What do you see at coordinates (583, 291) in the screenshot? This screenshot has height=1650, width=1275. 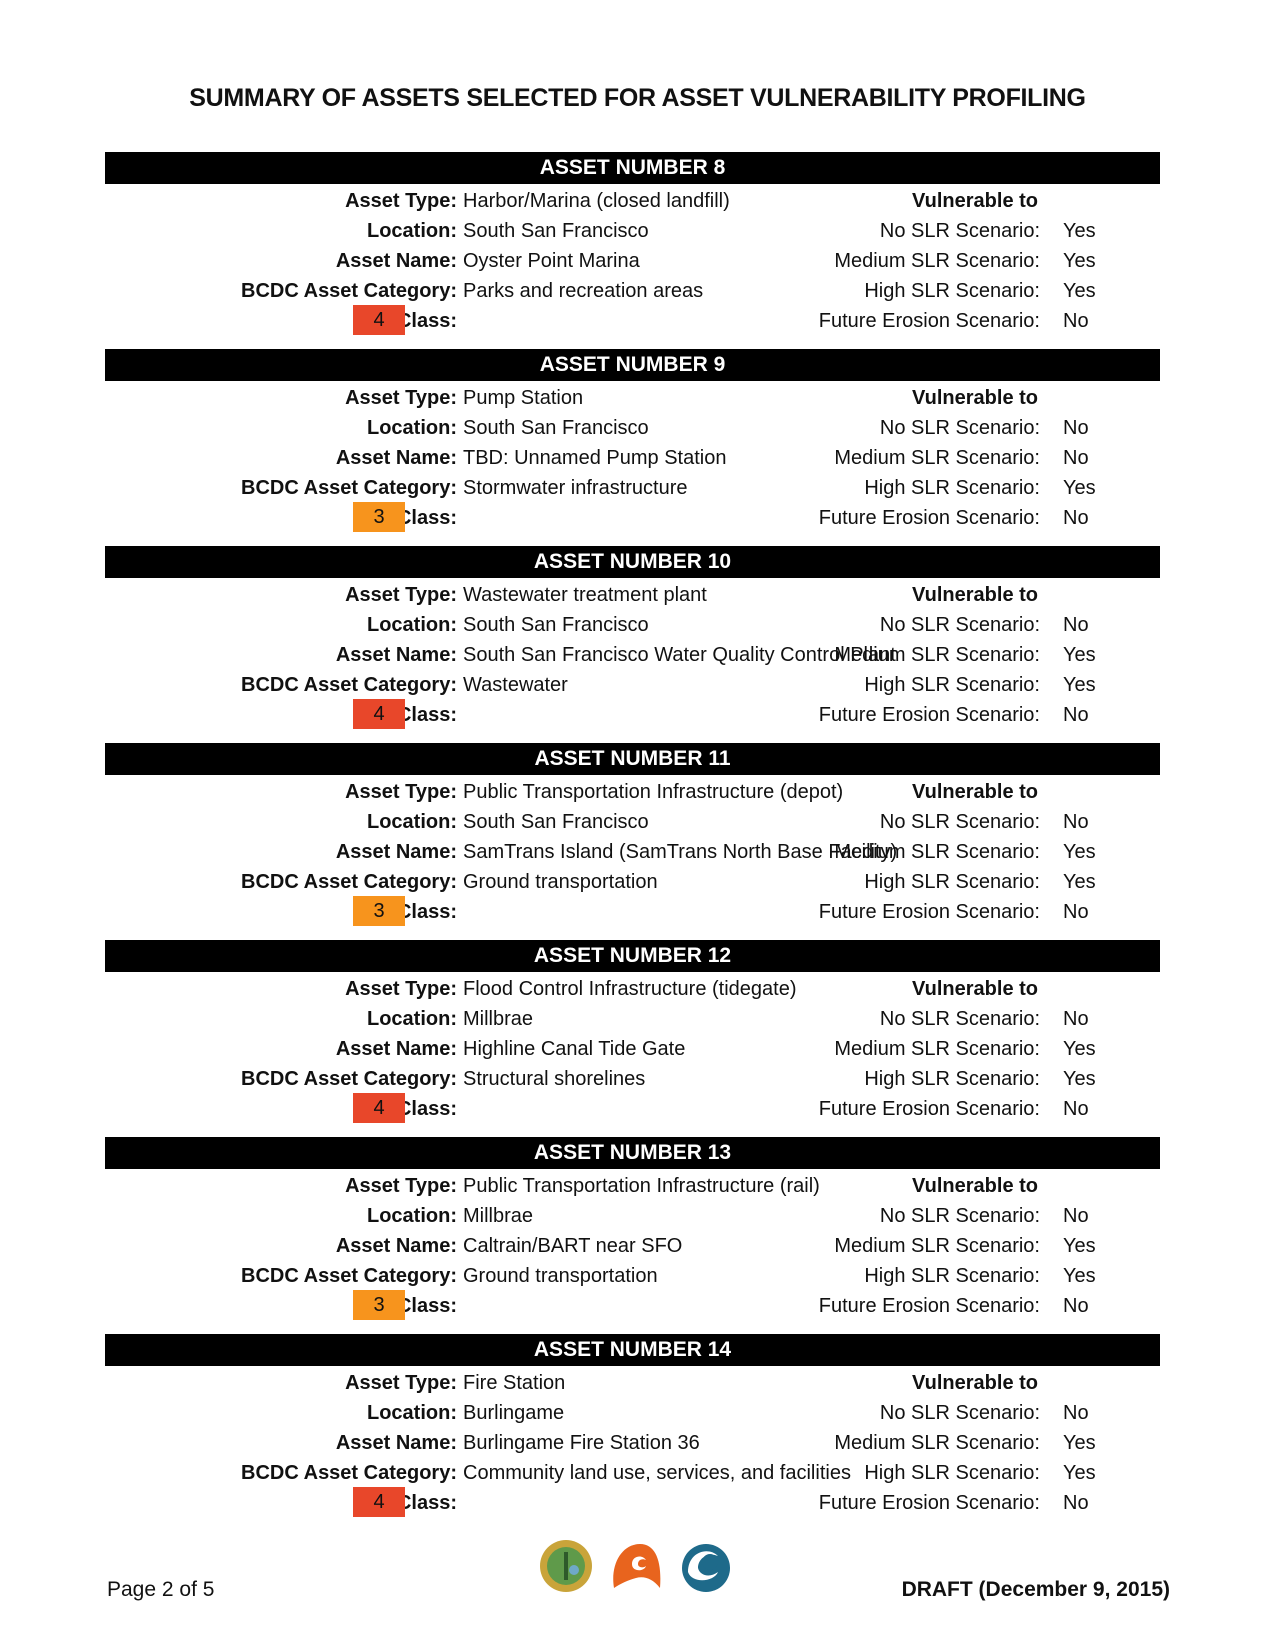 I see `bcdc-category-value: Parks and recreation areas` at bounding box center [583, 291].